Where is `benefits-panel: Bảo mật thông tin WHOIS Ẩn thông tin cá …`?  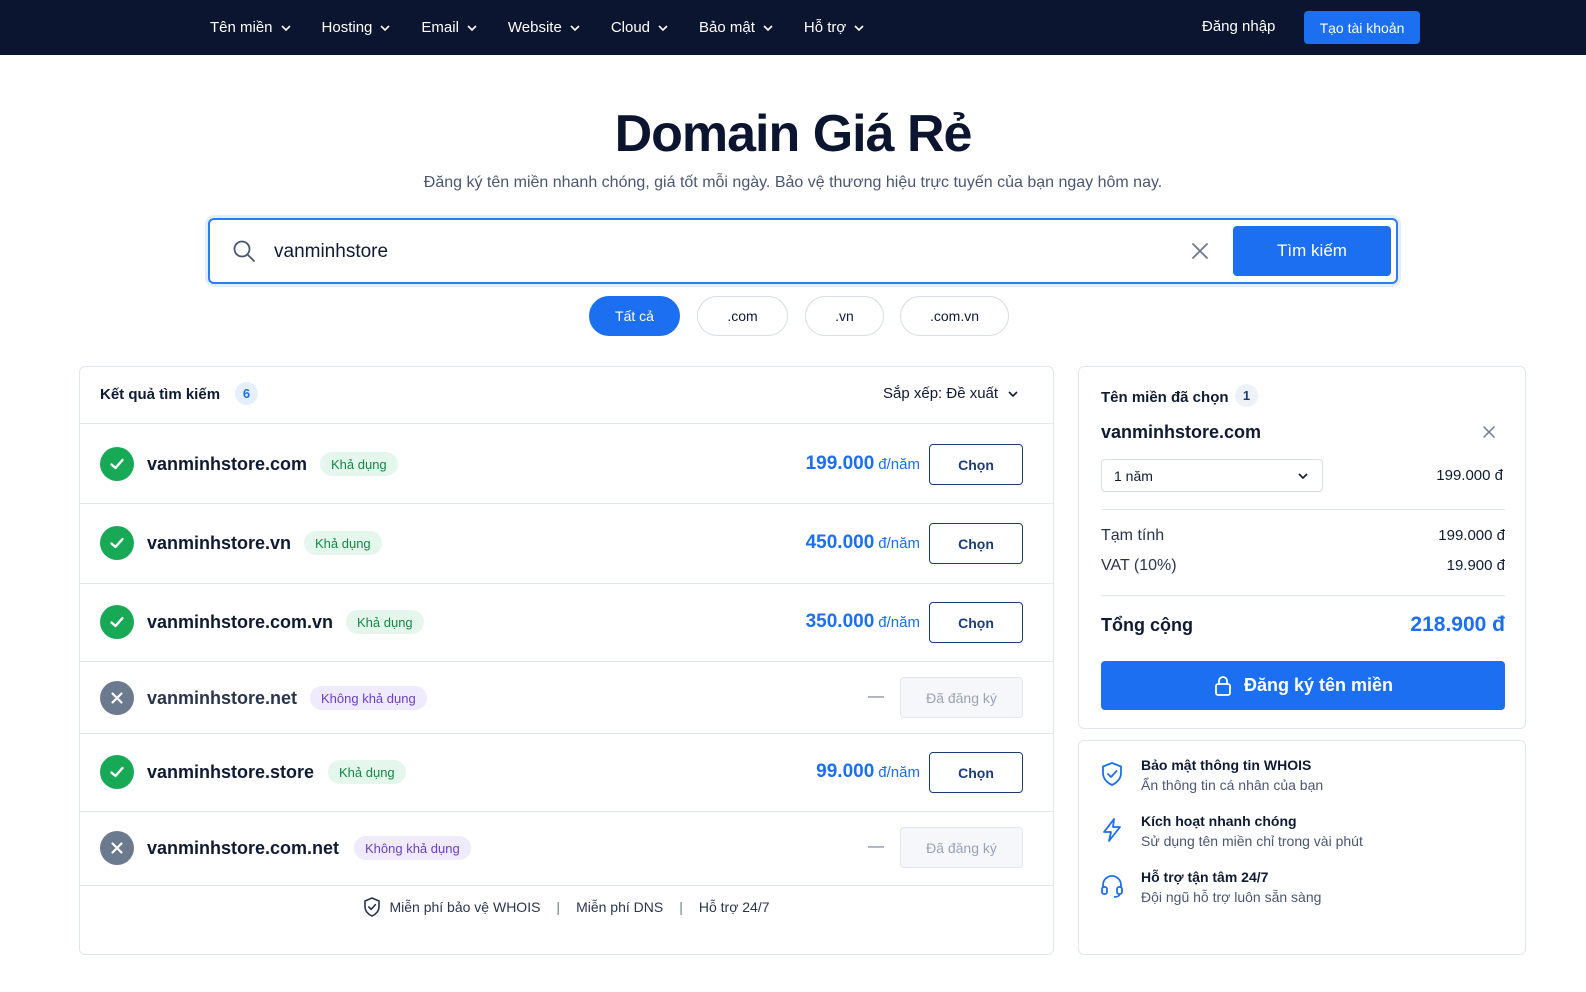
benefits-panel: Bảo mật thông tin WHOIS Ẩn thông tin cá … is located at coordinates (1302, 847).